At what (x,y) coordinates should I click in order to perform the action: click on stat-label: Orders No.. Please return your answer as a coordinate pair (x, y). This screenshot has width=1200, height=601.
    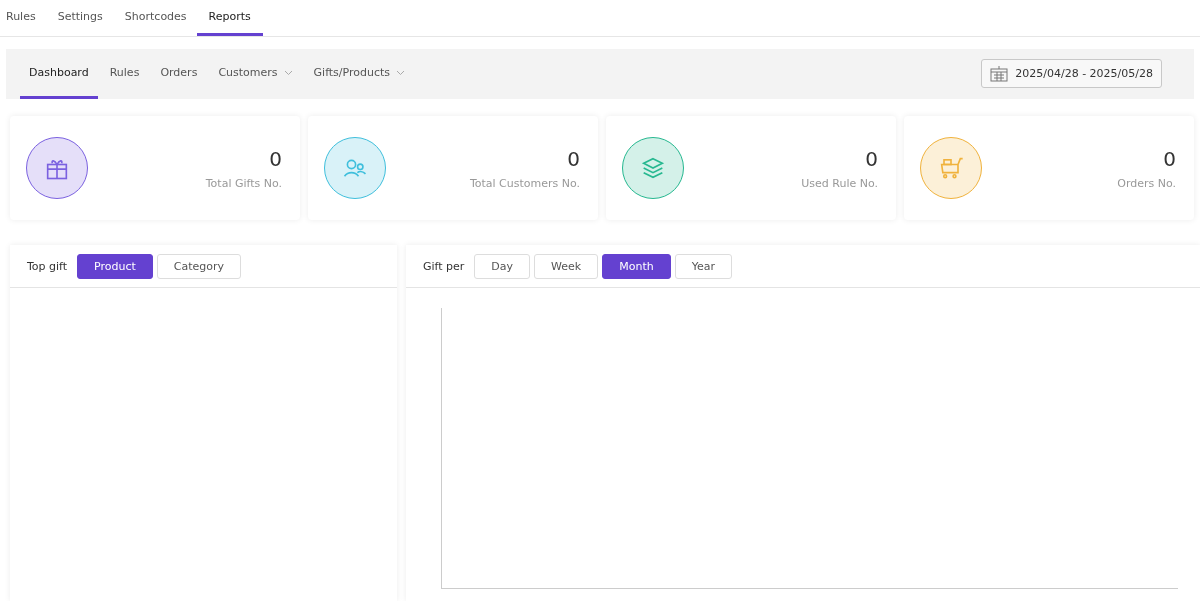
    Looking at the image, I should click on (1146, 183).